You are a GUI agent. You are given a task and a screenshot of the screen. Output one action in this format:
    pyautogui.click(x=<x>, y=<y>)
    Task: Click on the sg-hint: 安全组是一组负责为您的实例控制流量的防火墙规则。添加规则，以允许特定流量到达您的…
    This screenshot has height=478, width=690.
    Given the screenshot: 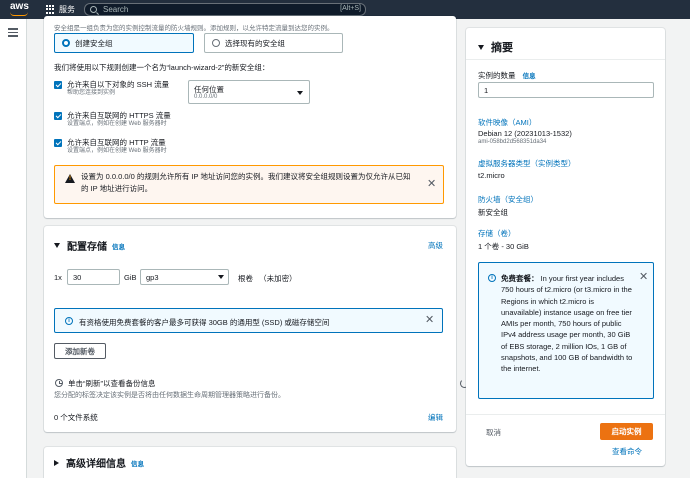 What is the action you would take?
    pyautogui.click(x=194, y=28)
    